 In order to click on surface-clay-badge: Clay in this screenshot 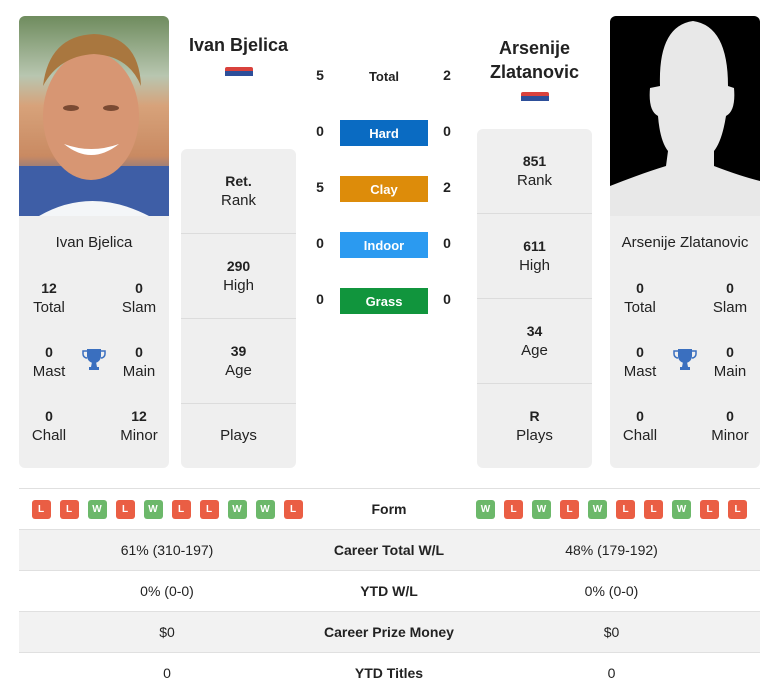, I will do `click(384, 189)`.